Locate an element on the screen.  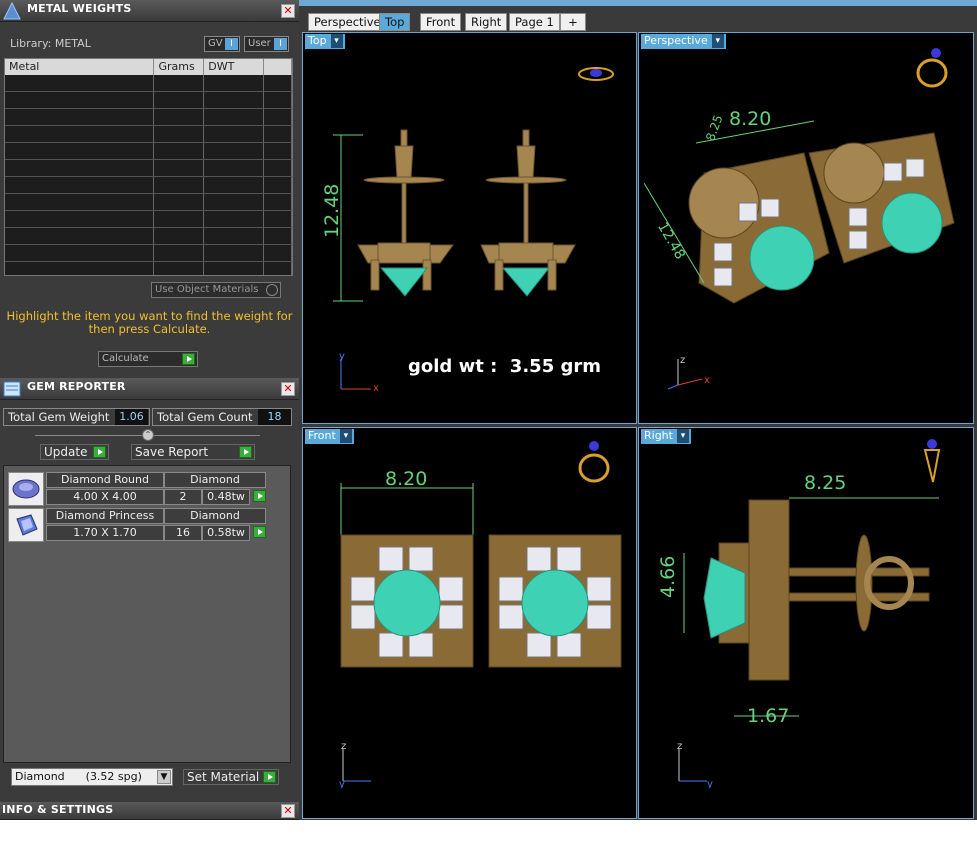
viewport-label: Right is located at coordinates (666, 436).